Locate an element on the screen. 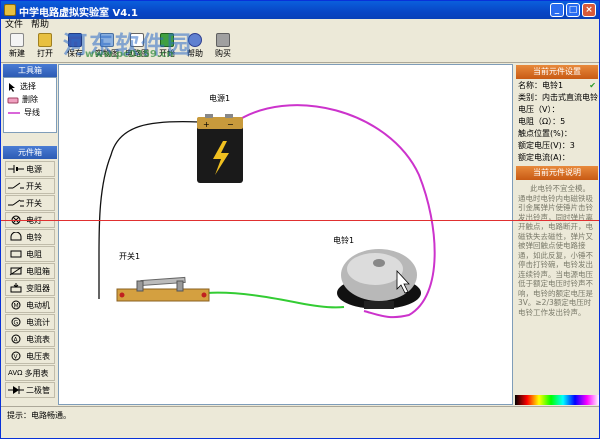 The width and height of the screenshot is (600, 439). component-diode: 二极管 is located at coordinates (30, 390).